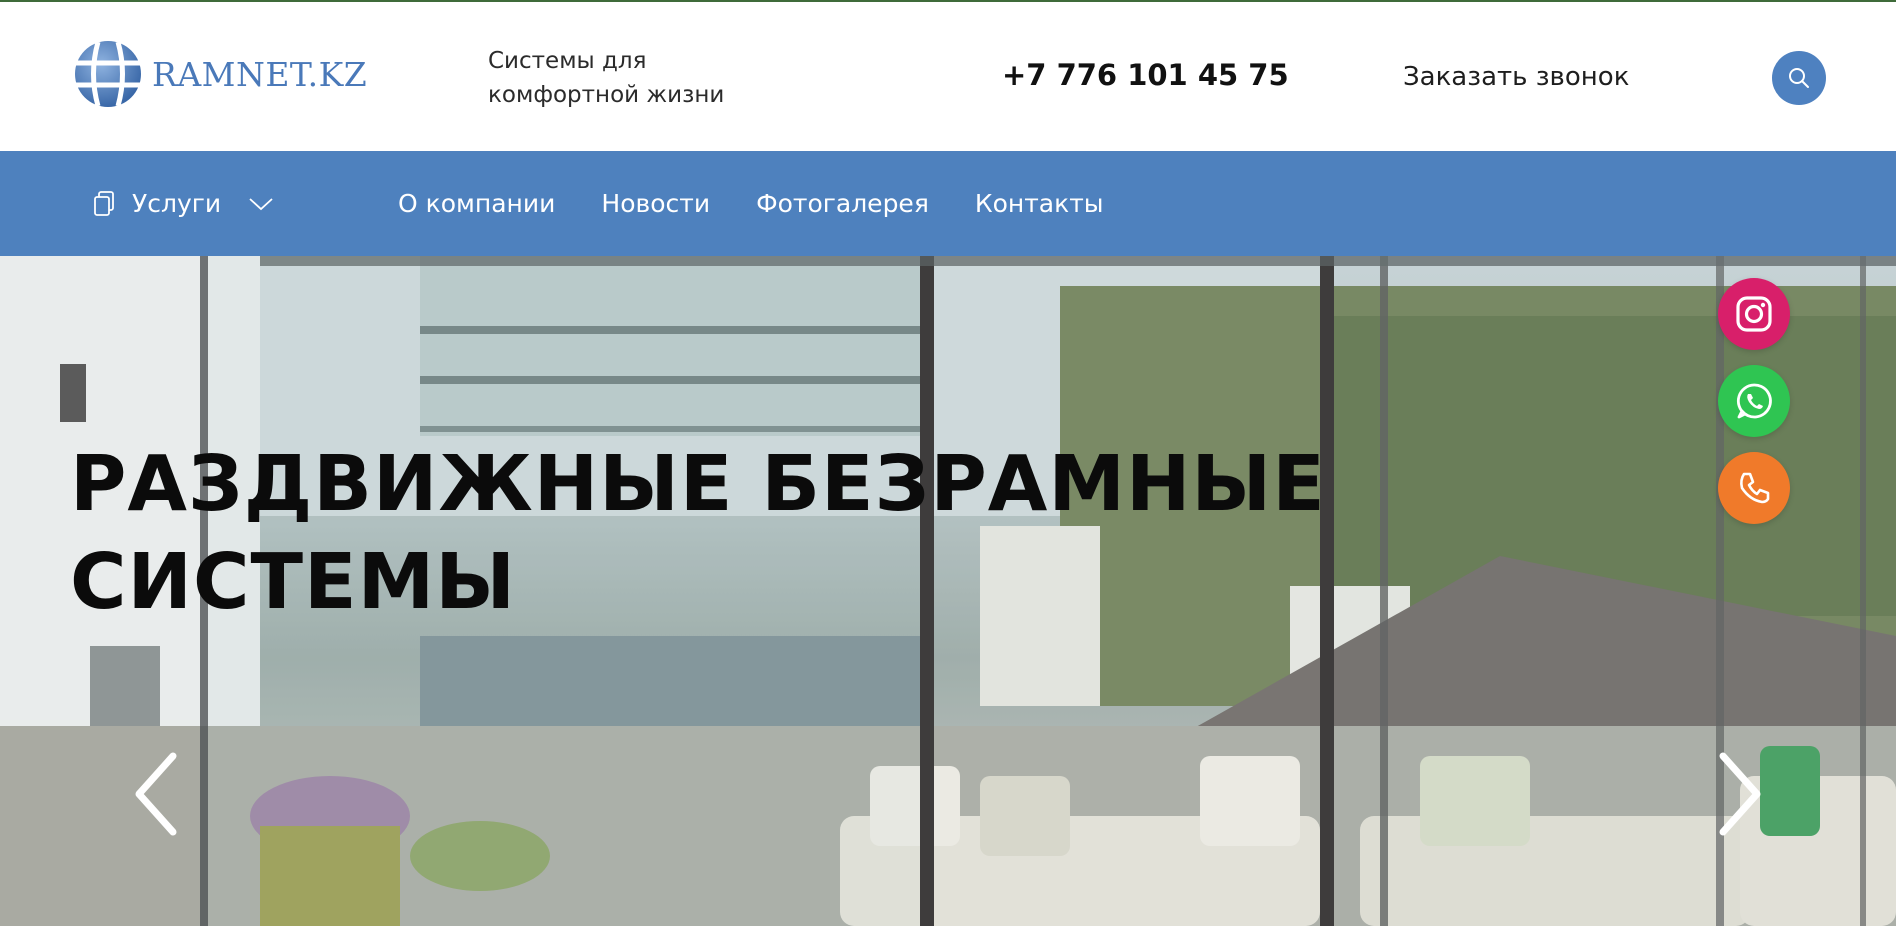 This screenshot has height=926, width=1896. Describe the element at coordinates (698, 484) in the screenshot. I see `hero-title-line-1: РАЗДВИЖНЫЕ БЕЗРАМНЫЕ` at that location.